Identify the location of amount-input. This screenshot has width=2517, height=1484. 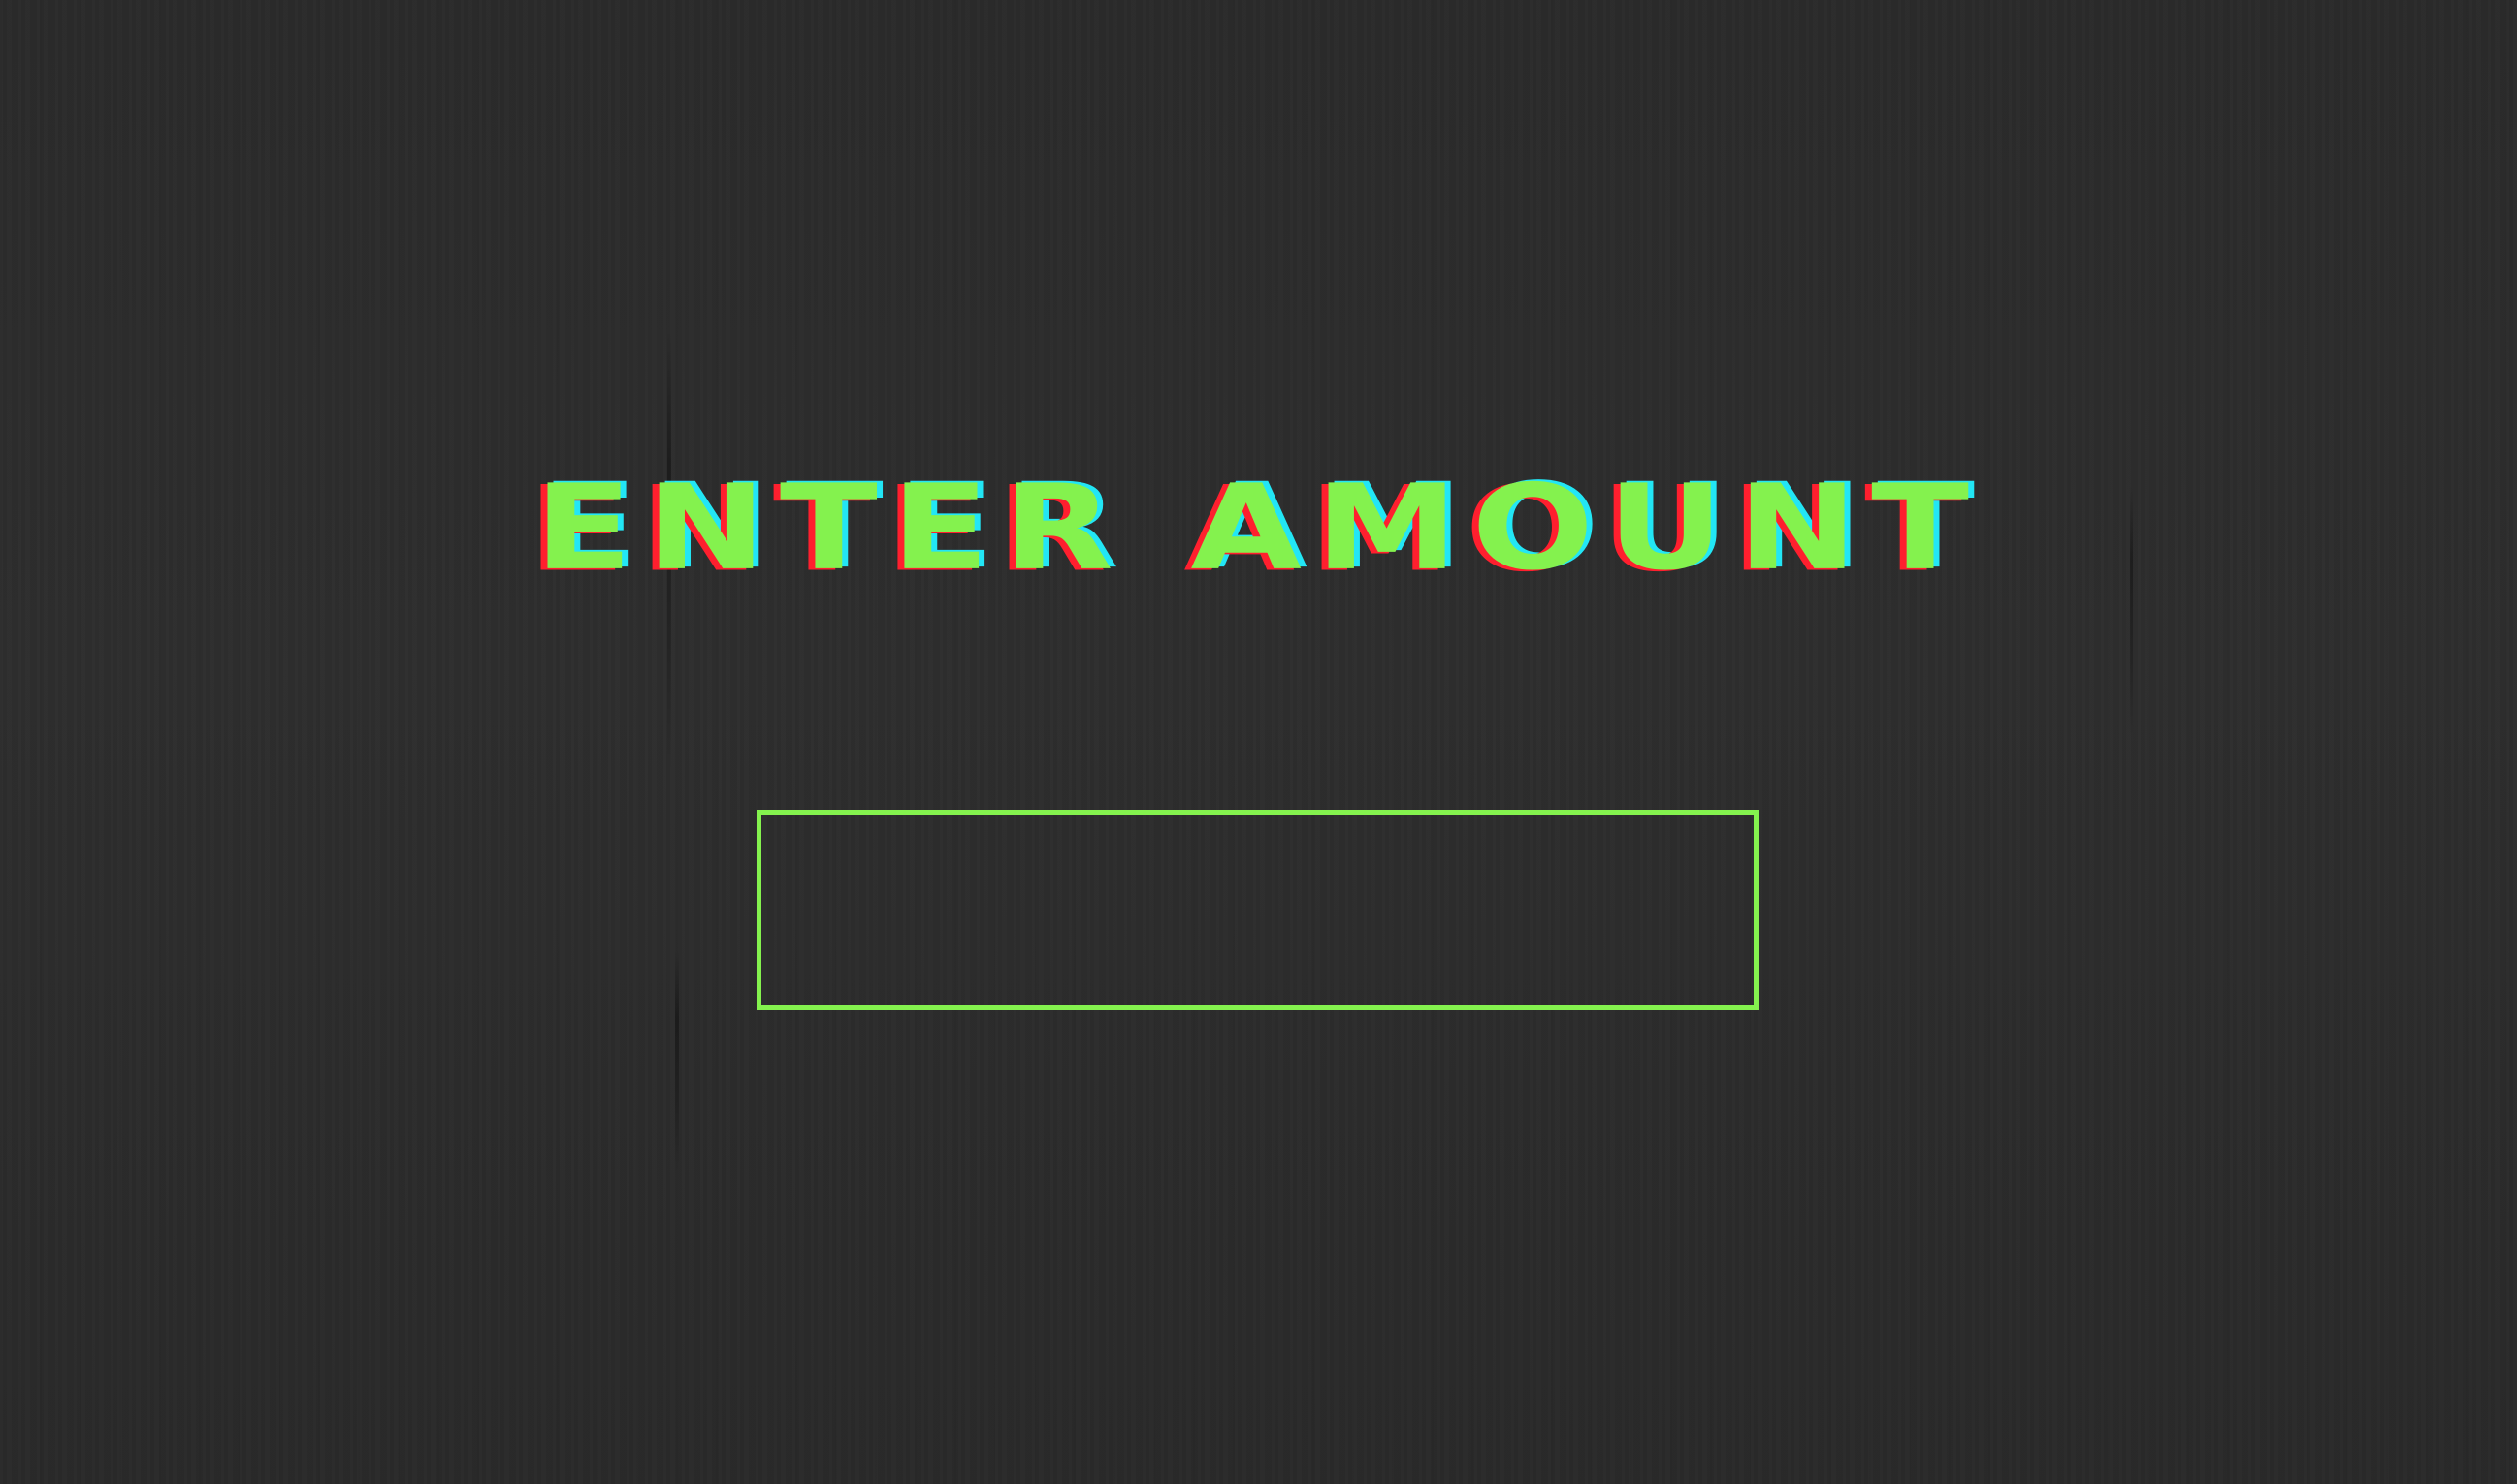
(1258, 910).